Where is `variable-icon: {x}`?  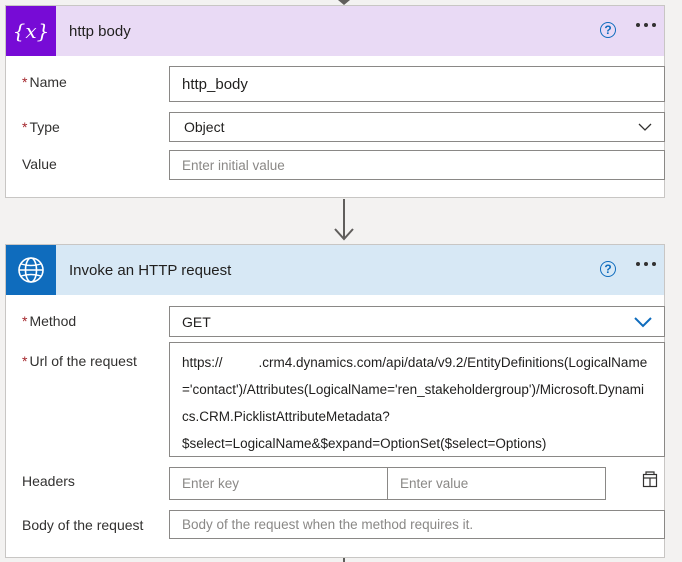
variable-icon: {x} is located at coordinates (31, 31).